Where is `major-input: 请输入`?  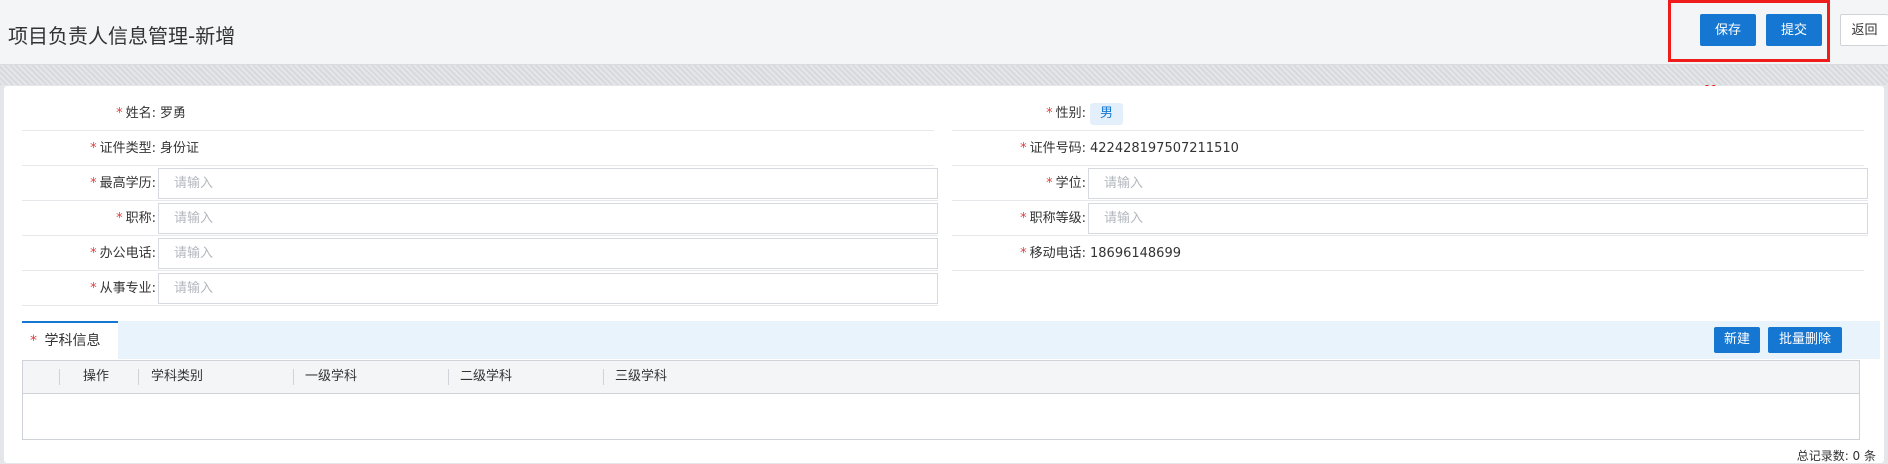 major-input: 请输入 is located at coordinates (548, 288).